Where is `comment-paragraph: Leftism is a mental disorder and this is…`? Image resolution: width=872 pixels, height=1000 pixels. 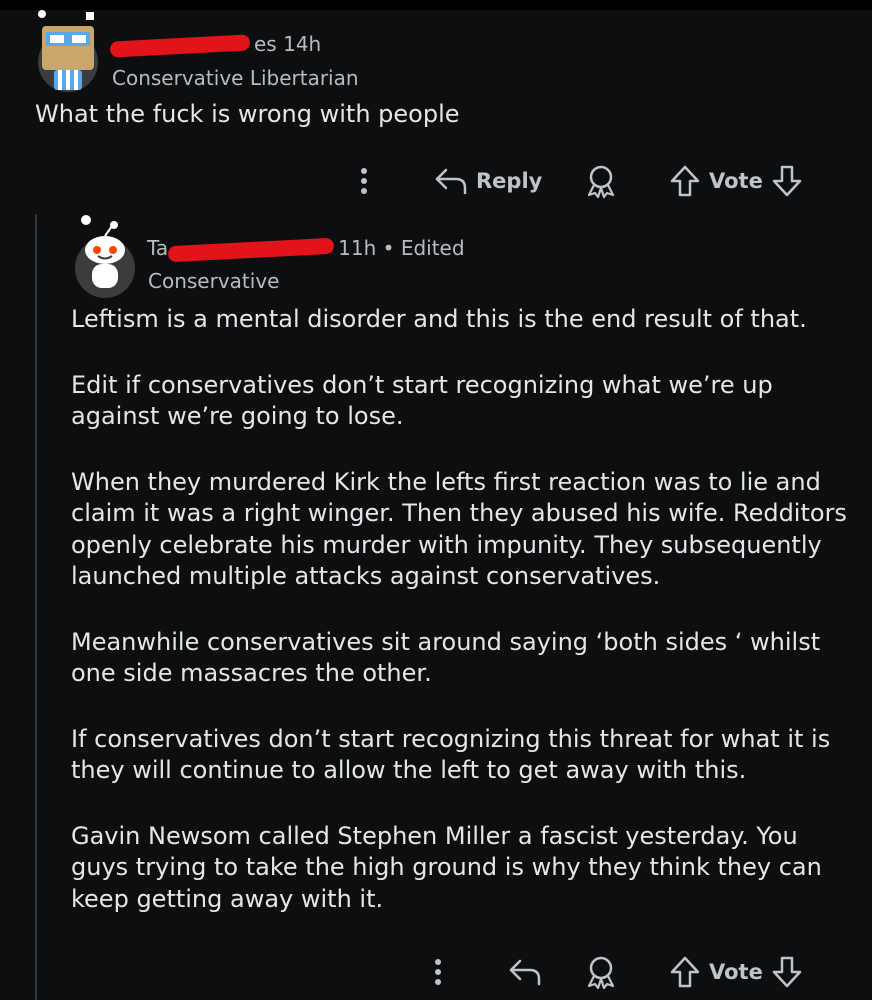
comment-paragraph: Leftism is a mental disorder and this is… is located at coordinates (439, 319).